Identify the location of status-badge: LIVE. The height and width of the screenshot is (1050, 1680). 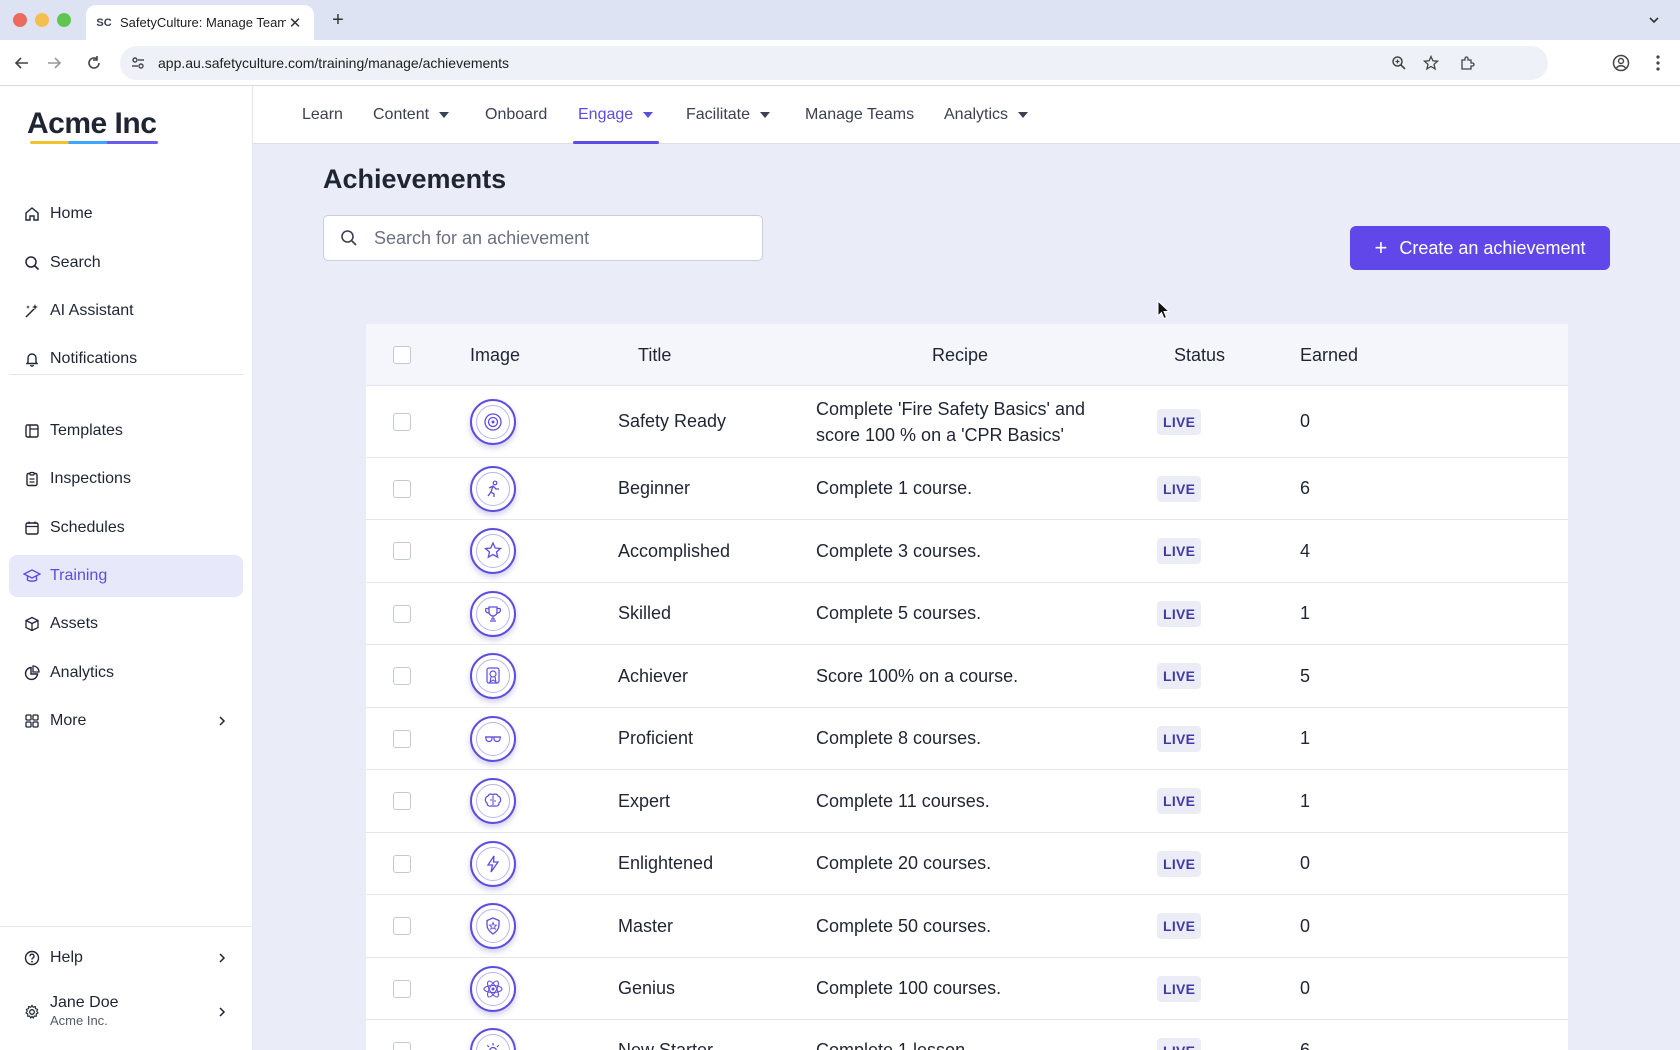
(1179, 738).